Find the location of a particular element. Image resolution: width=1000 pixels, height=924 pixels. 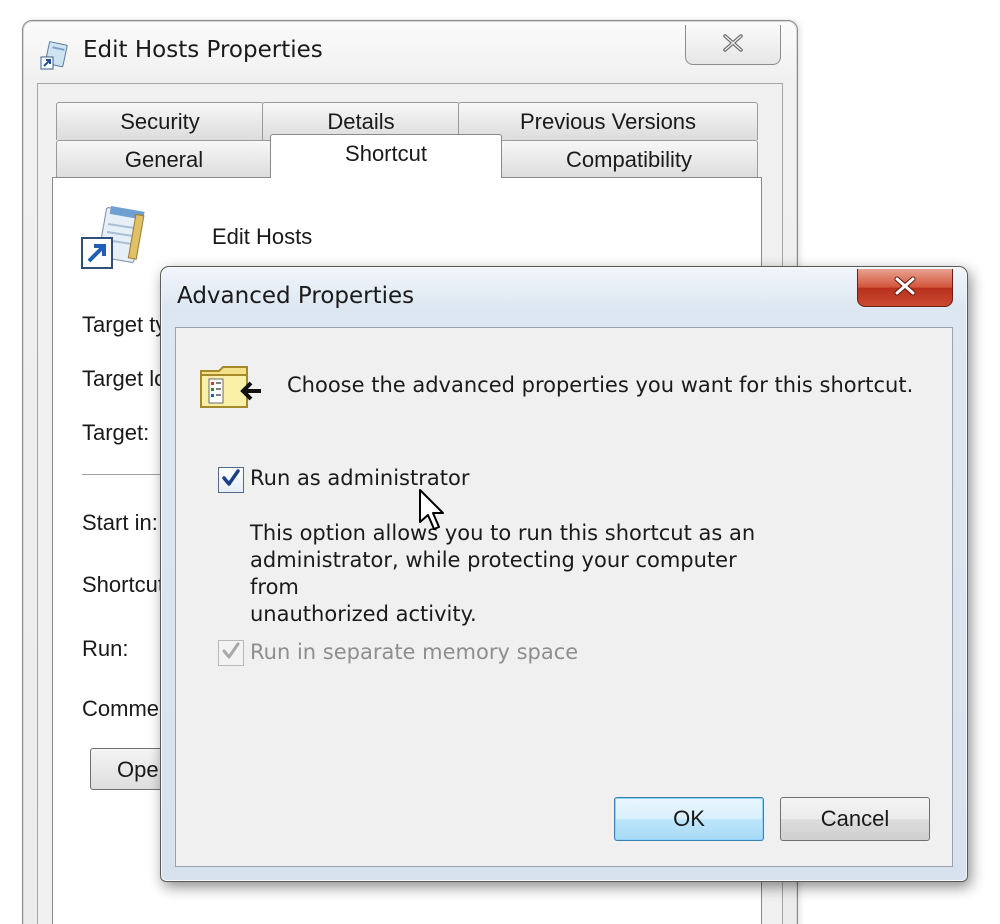

folder-properties-icon is located at coordinates (232, 387).